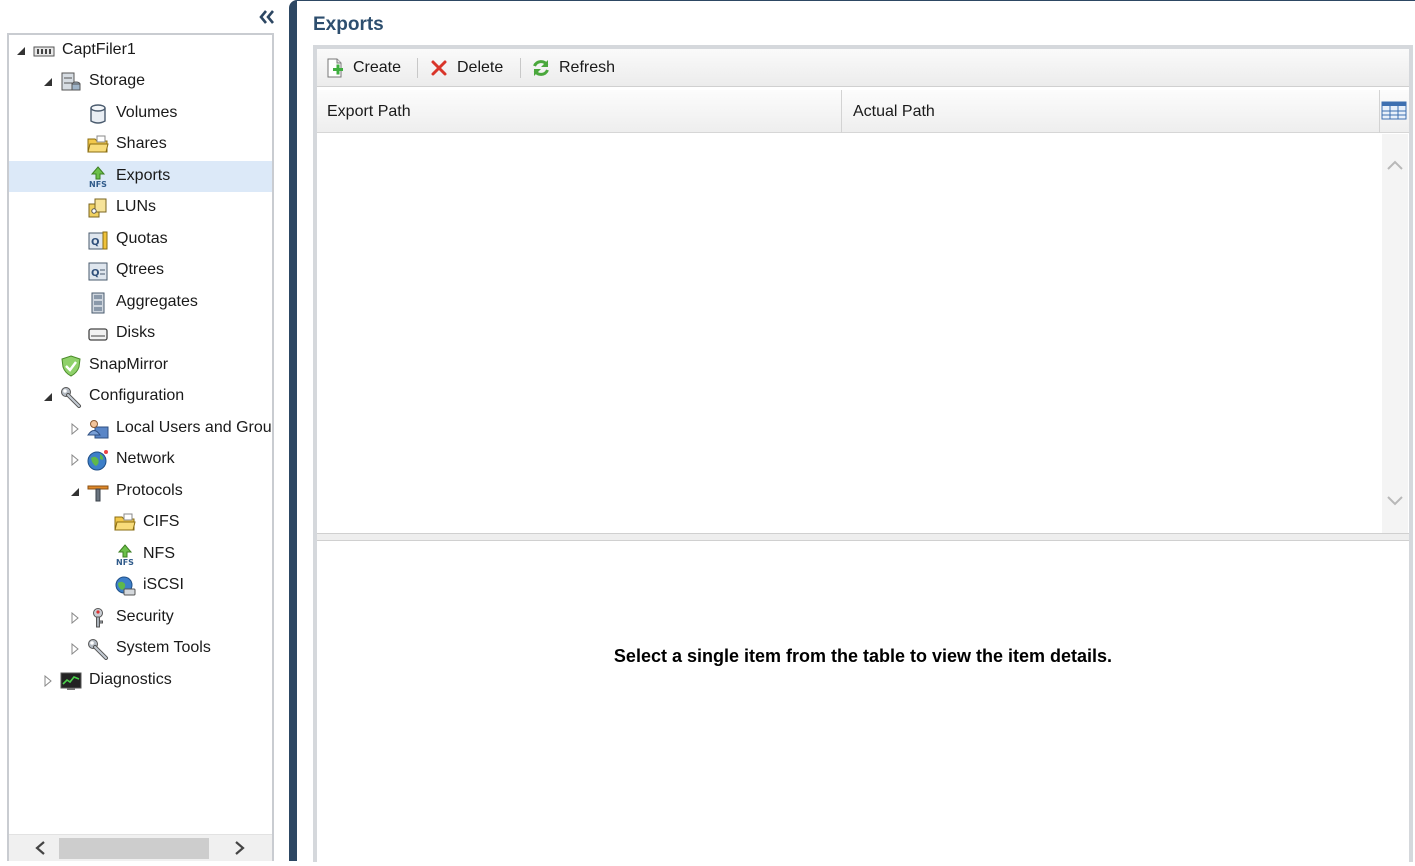 This screenshot has width=1415, height=866. Describe the element at coordinates (267, 17) in the screenshot. I see `collapse-panel-icon` at that location.